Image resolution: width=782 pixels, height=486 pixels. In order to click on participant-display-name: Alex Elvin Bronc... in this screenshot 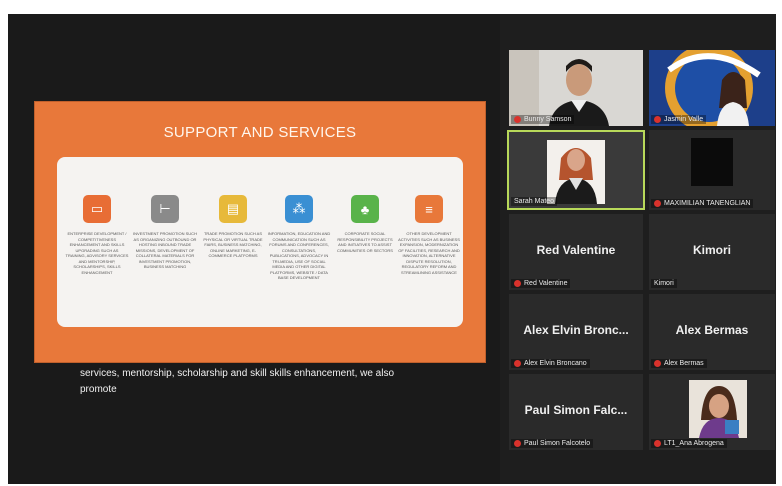, I will do `click(576, 329)`.